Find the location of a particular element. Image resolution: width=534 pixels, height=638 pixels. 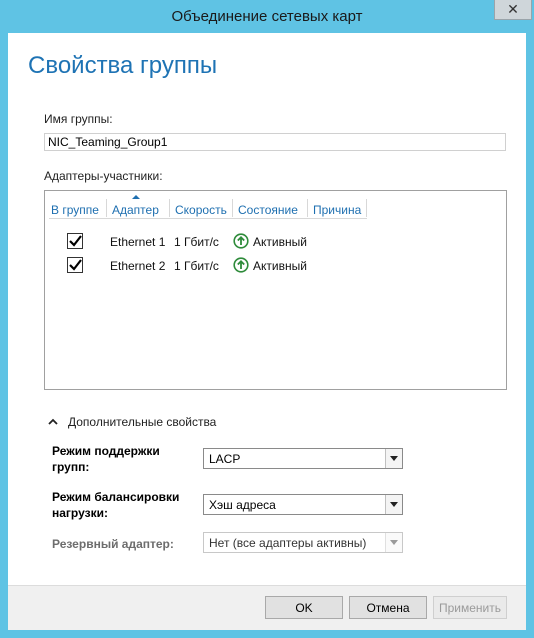

column-header-adapter: Адаптер is located at coordinates (135, 210).